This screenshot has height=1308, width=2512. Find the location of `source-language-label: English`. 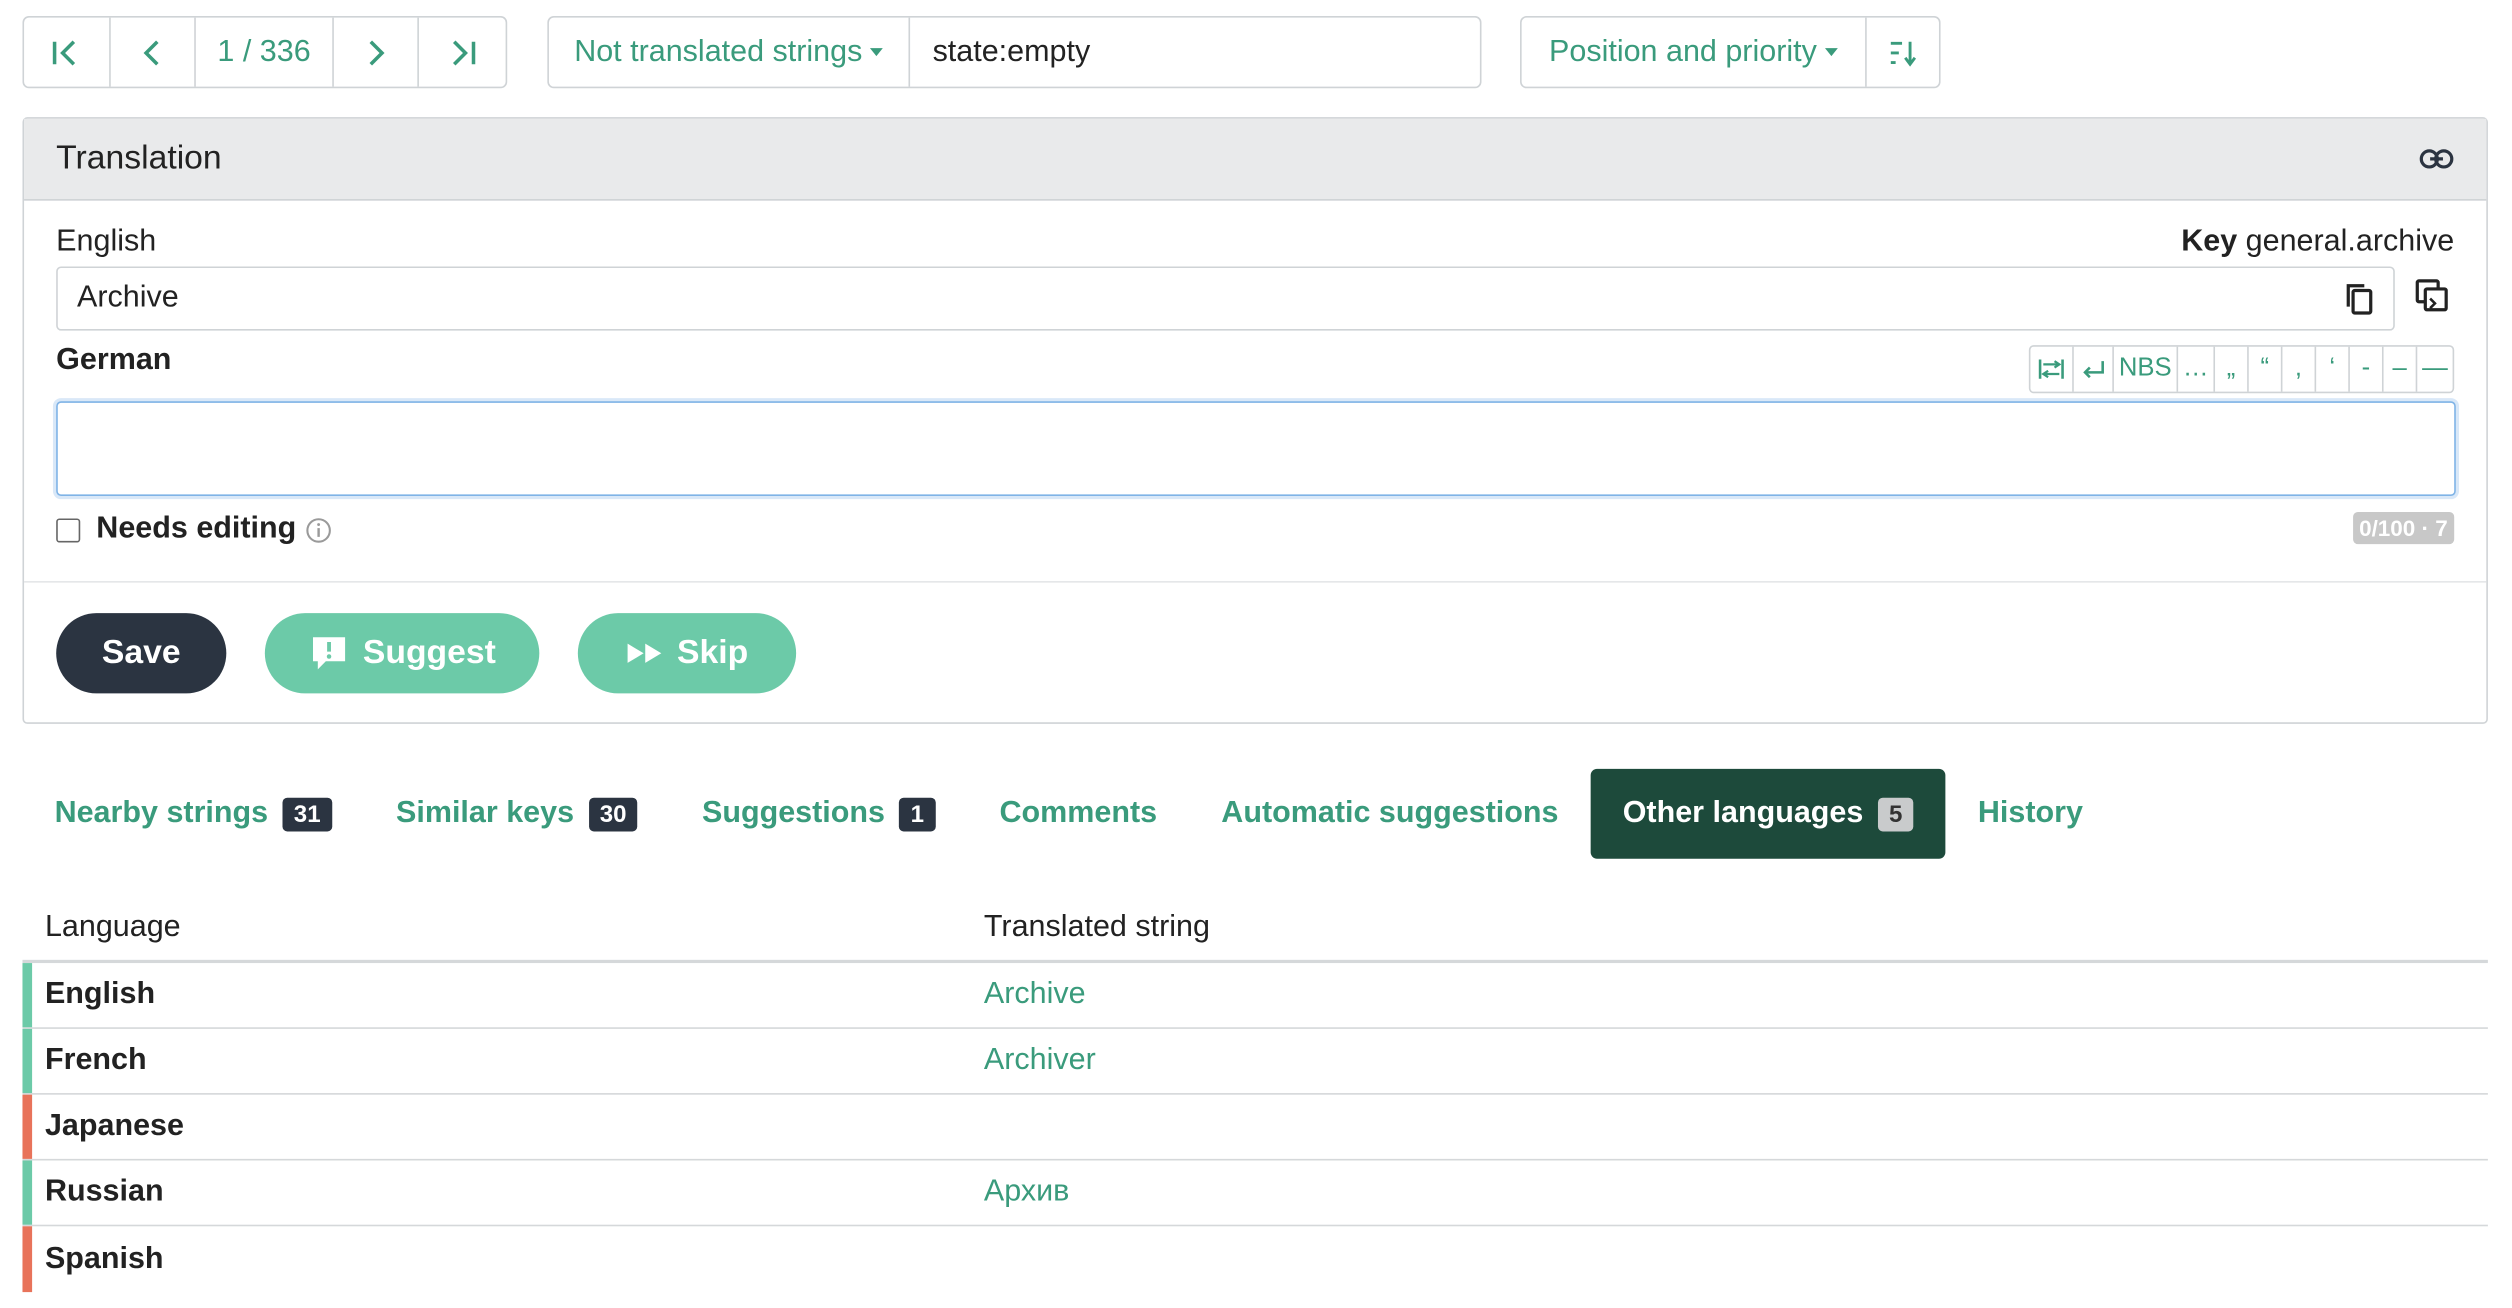

source-language-label: English is located at coordinates (106, 241).